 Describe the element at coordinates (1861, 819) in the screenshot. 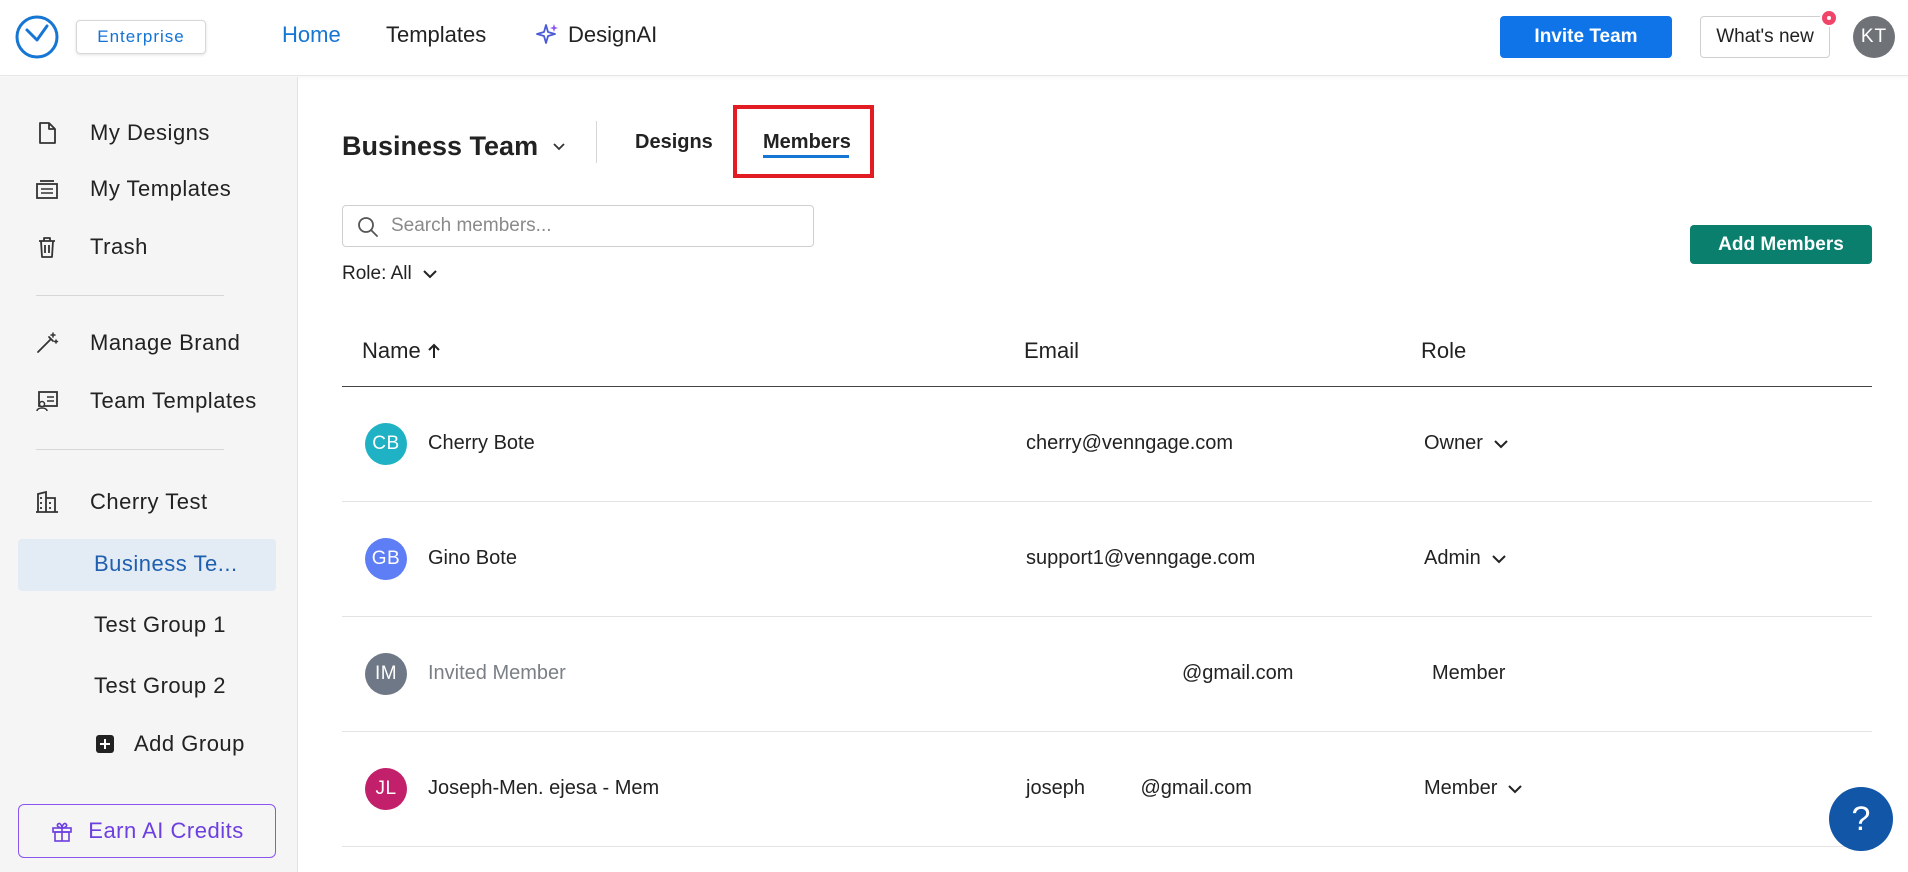

I see `help-button: ?` at that location.